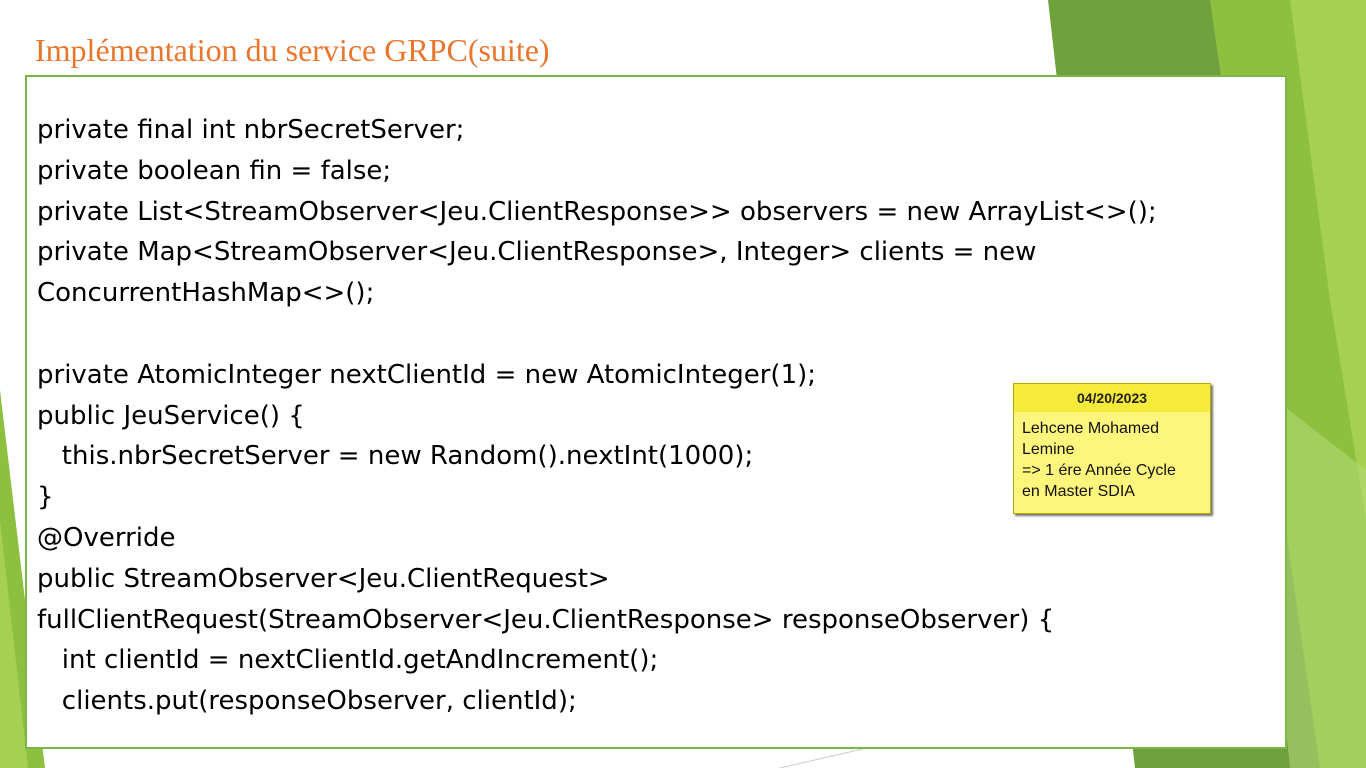 This screenshot has width=1366, height=768. I want to click on code-line: private boolean fin = false;, so click(214, 170).